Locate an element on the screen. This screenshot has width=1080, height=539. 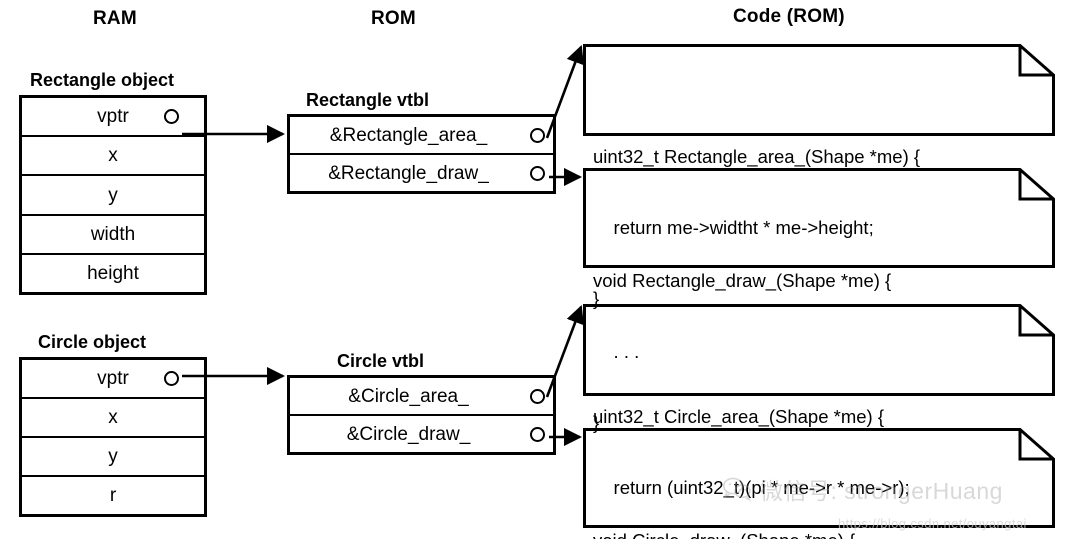
vtbl-entry-label: &Circle_area_ is located at coordinates (408, 396).